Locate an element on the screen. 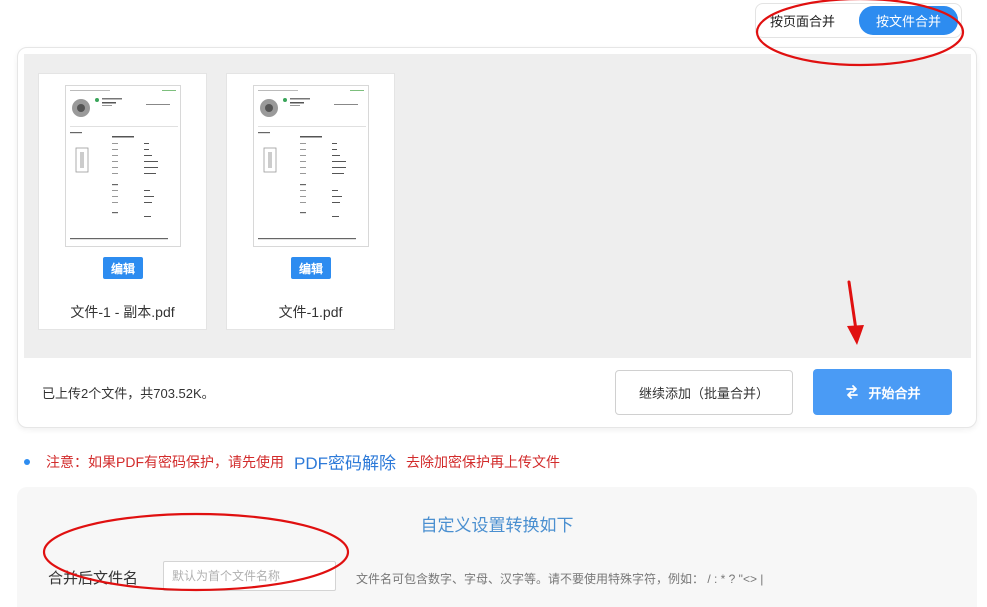  filename-label: 合并后文件名 is located at coordinates (93, 578).